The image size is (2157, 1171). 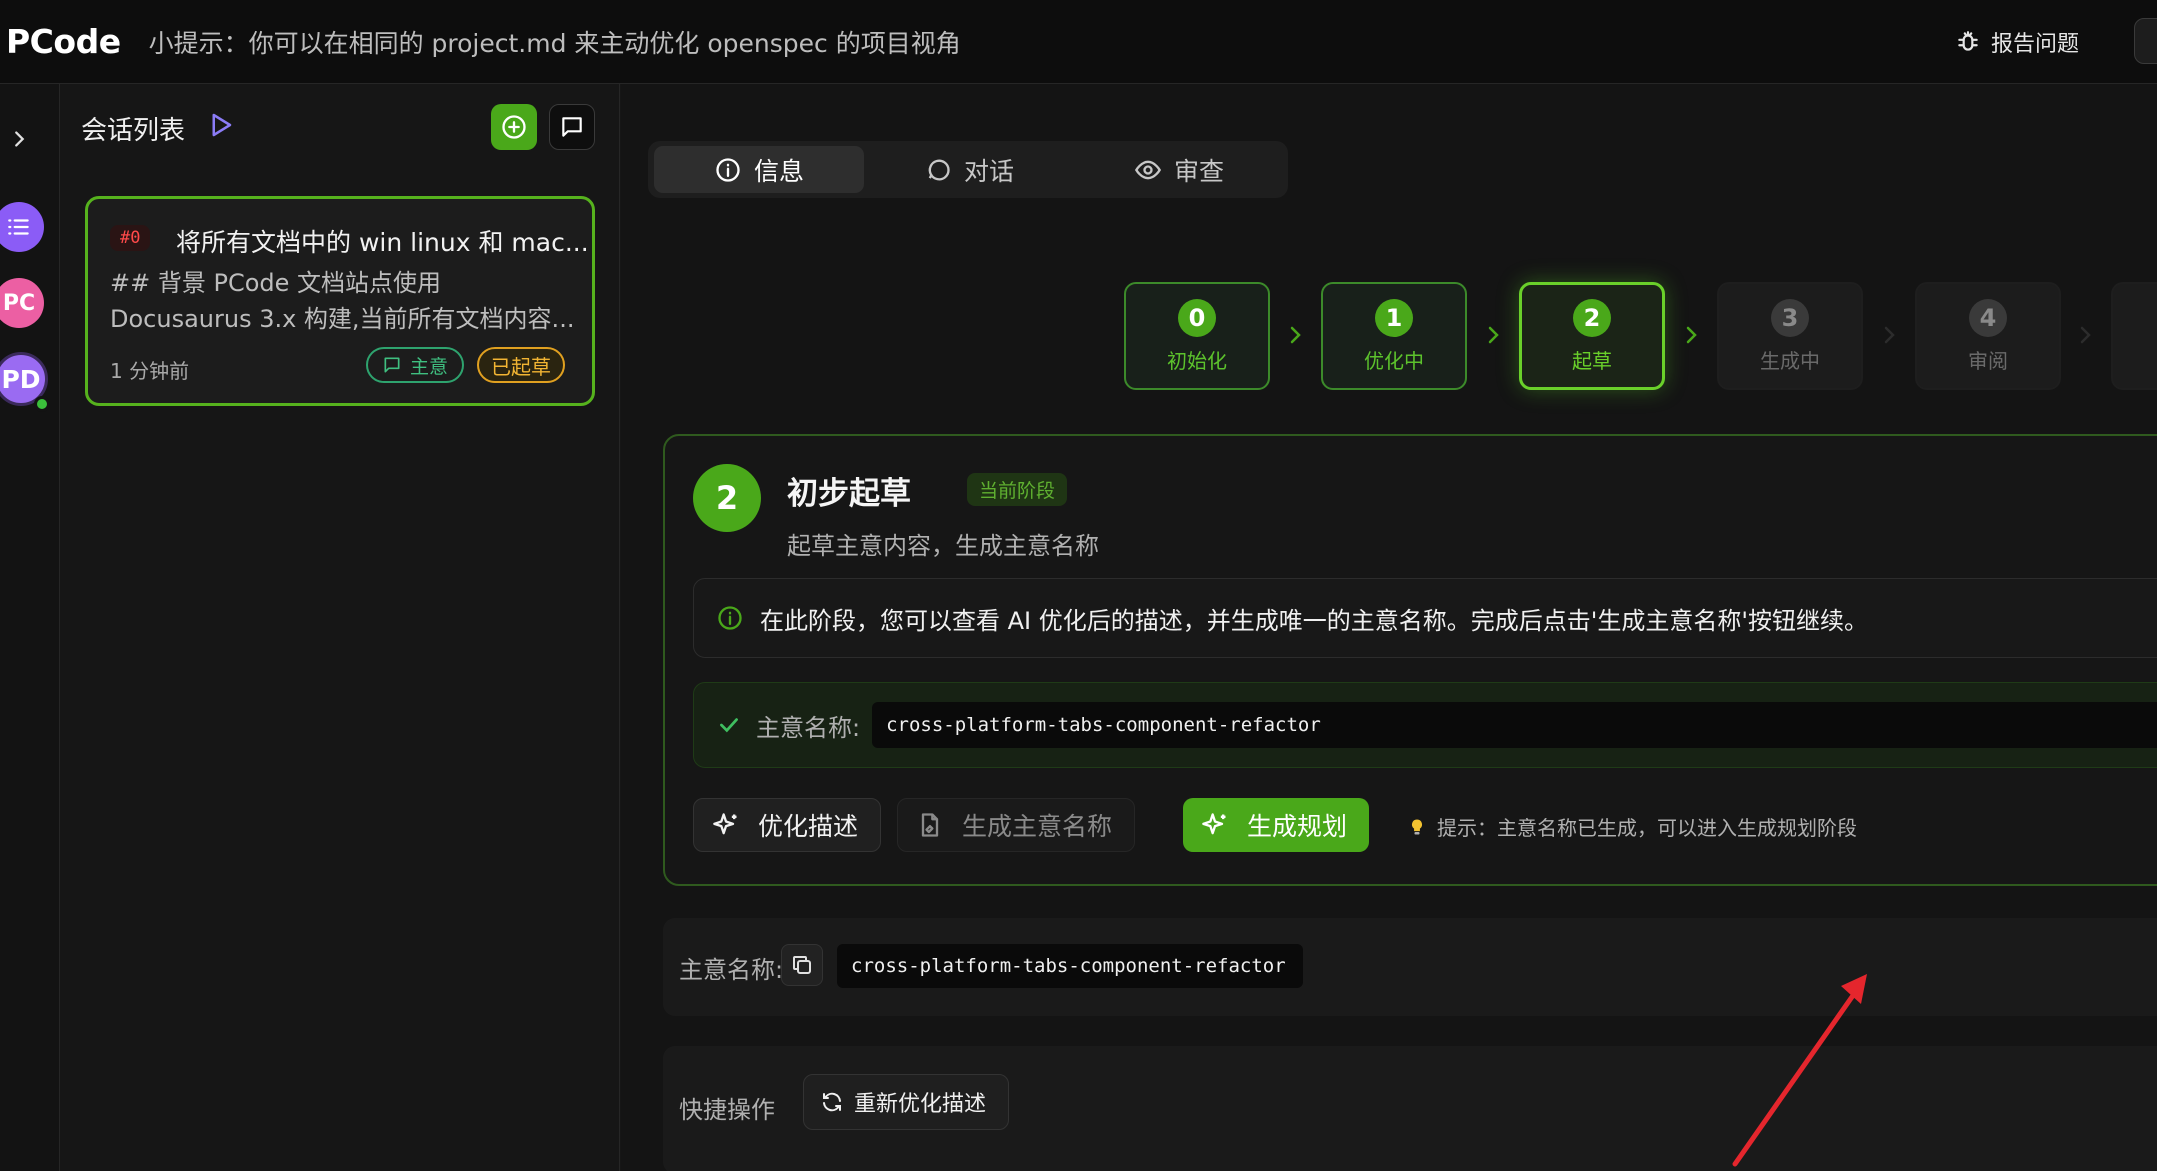 What do you see at coordinates (1988, 360) in the screenshot?
I see `step-review-label: 审阅` at bounding box center [1988, 360].